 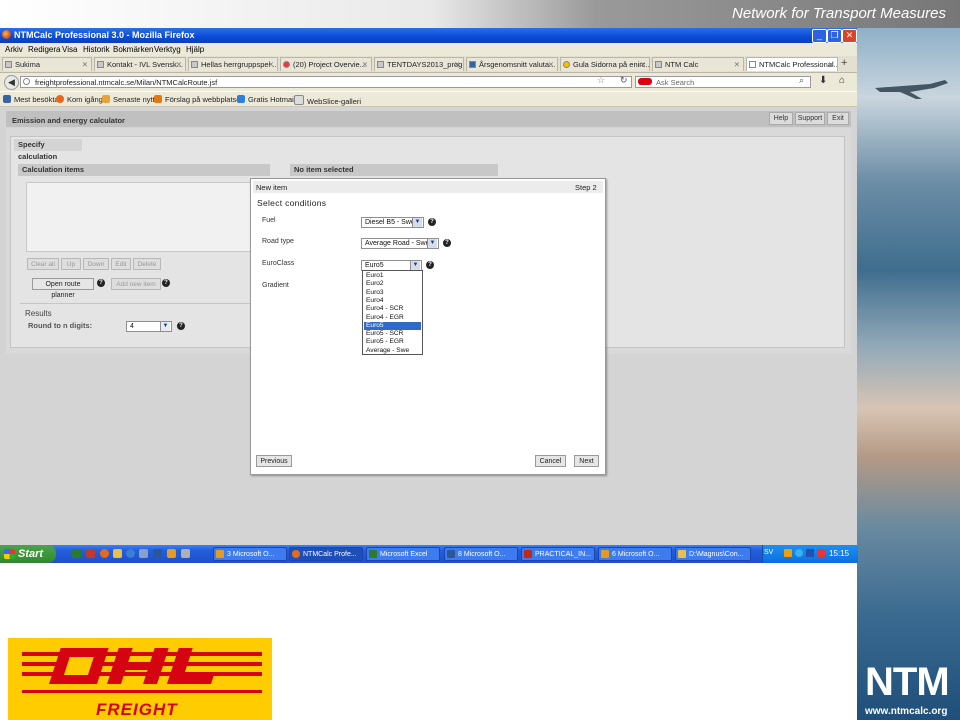 What do you see at coordinates (392, 334) in the screenshot?
I see `euroclass-option: Euro5 - SCR` at bounding box center [392, 334].